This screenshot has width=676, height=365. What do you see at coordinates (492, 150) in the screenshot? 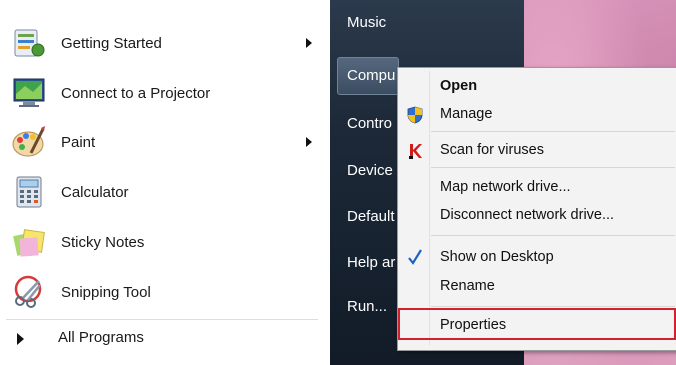
I see `menu-label: Scan for viruses` at bounding box center [492, 150].